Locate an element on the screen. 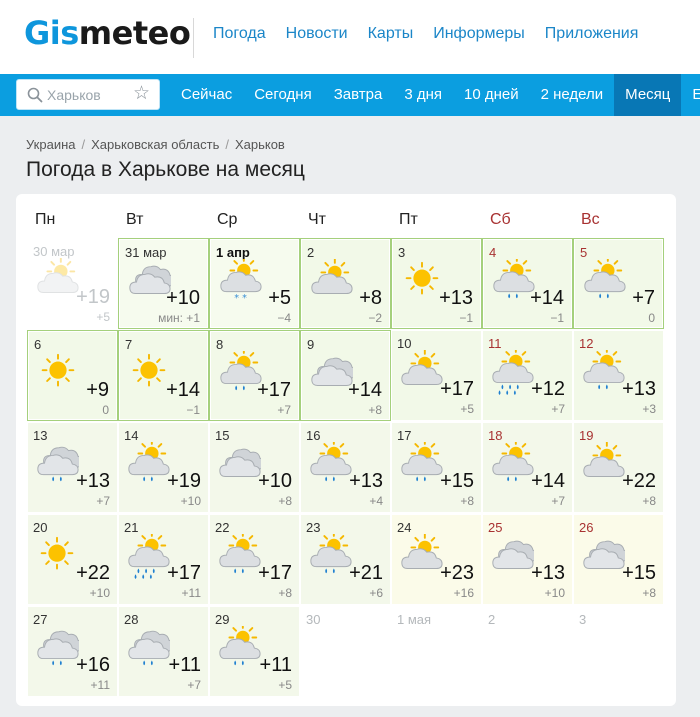  tab-10-days: 10 дней is located at coordinates (491, 95).